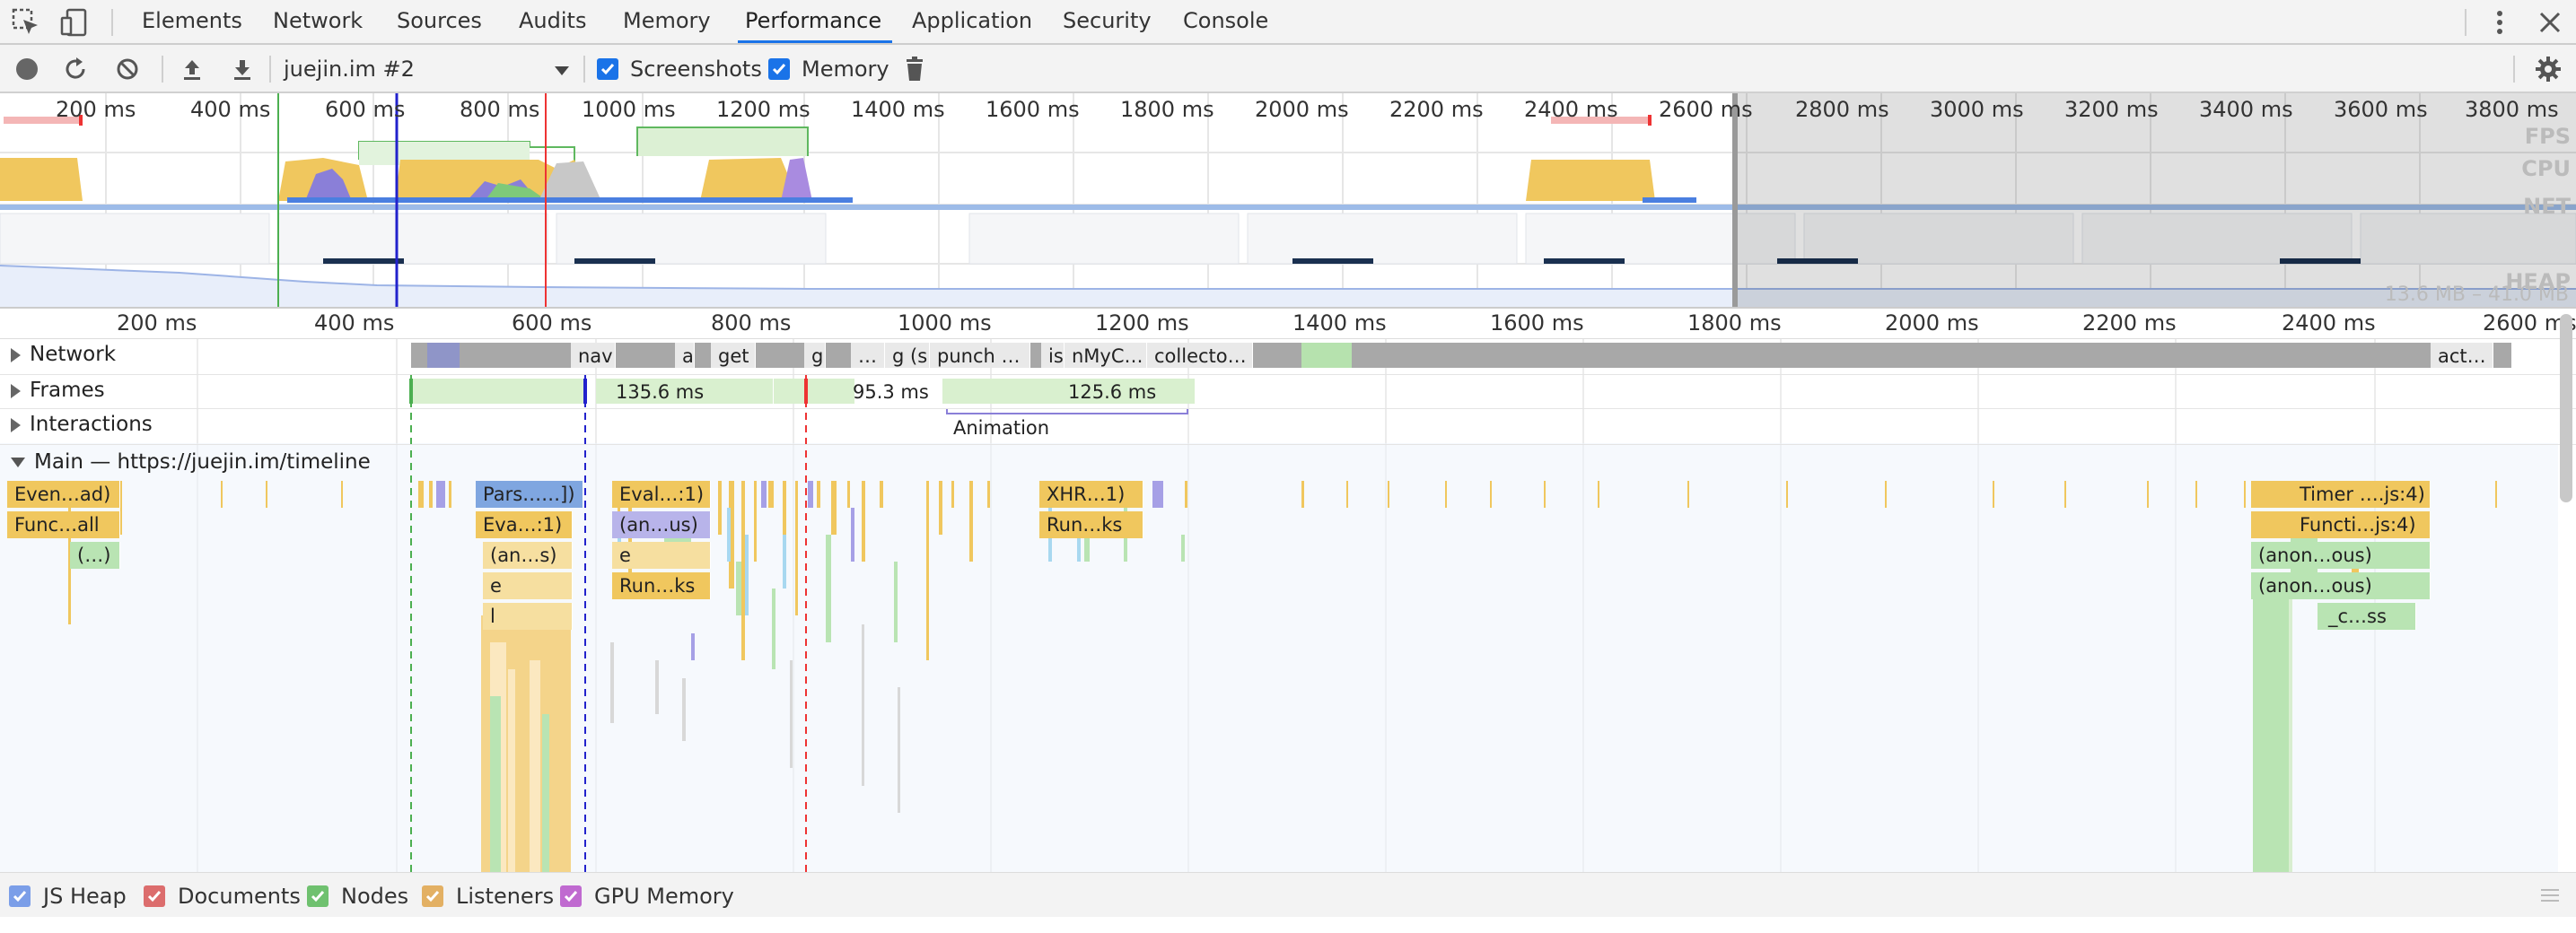  Describe the element at coordinates (68, 896) in the screenshot. I see `legend-js-heap: JS Heap` at that location.